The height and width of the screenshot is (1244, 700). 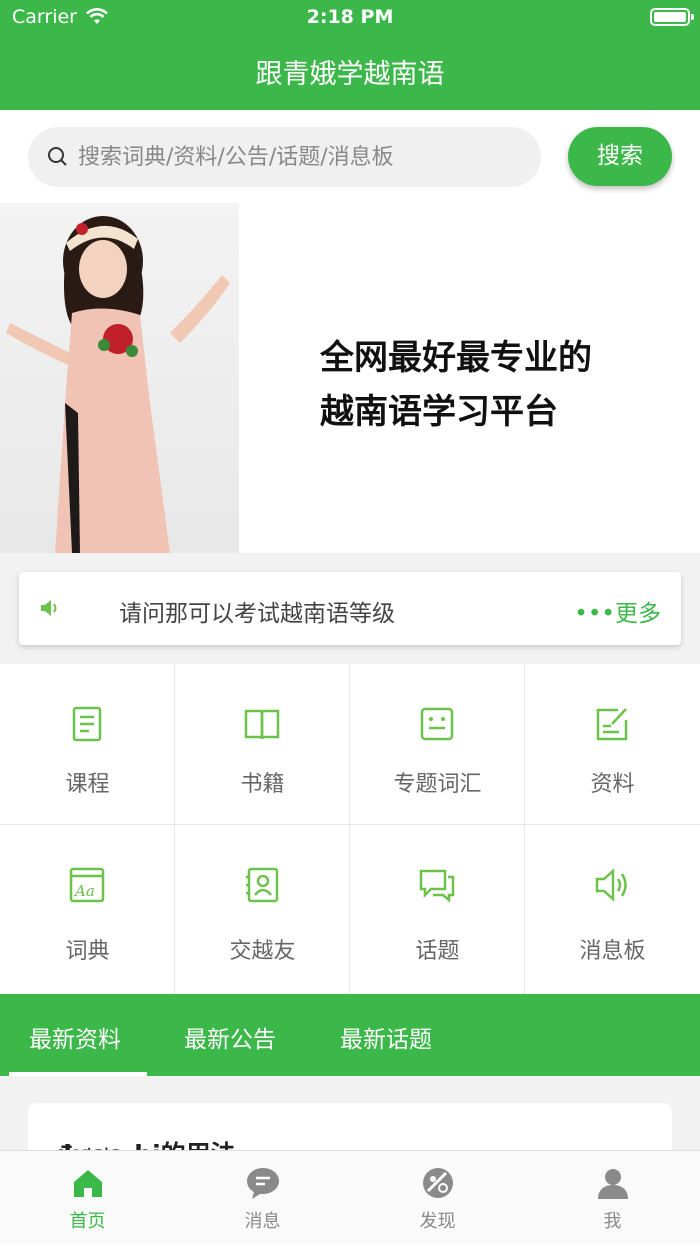 I want to click on page-title: 跟青娥学越南语, so click(x=350, y=74).